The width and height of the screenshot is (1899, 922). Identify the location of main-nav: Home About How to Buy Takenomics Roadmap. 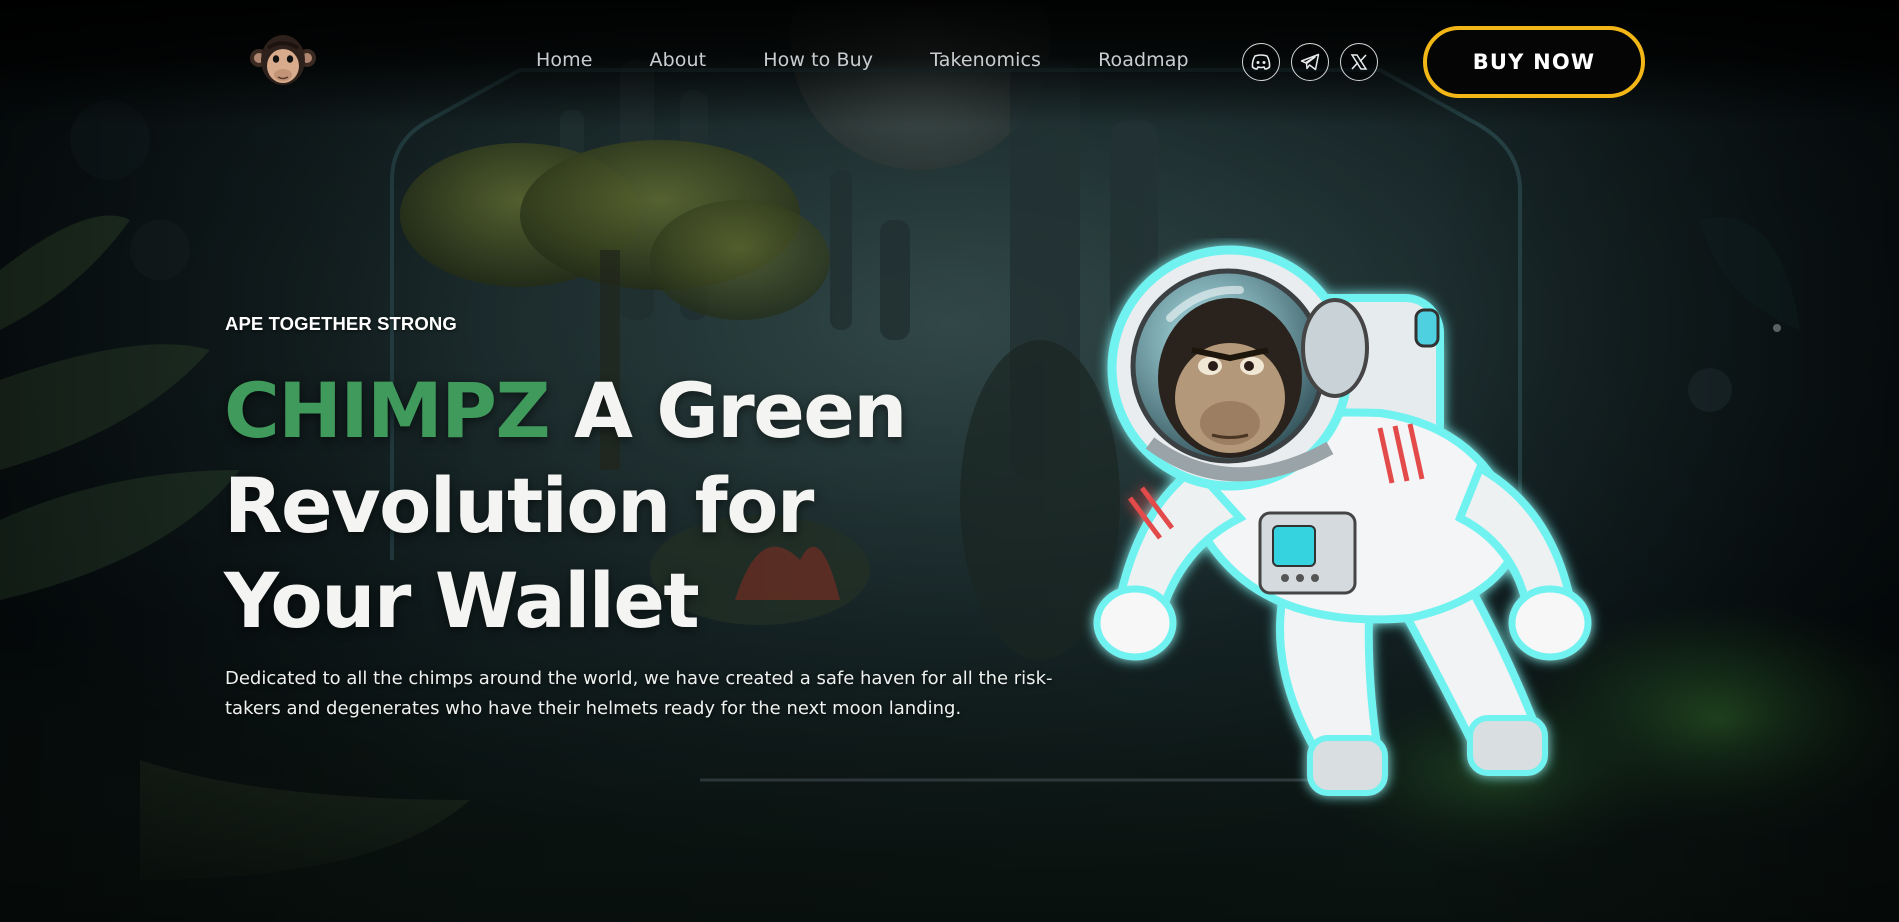
(862, 60).